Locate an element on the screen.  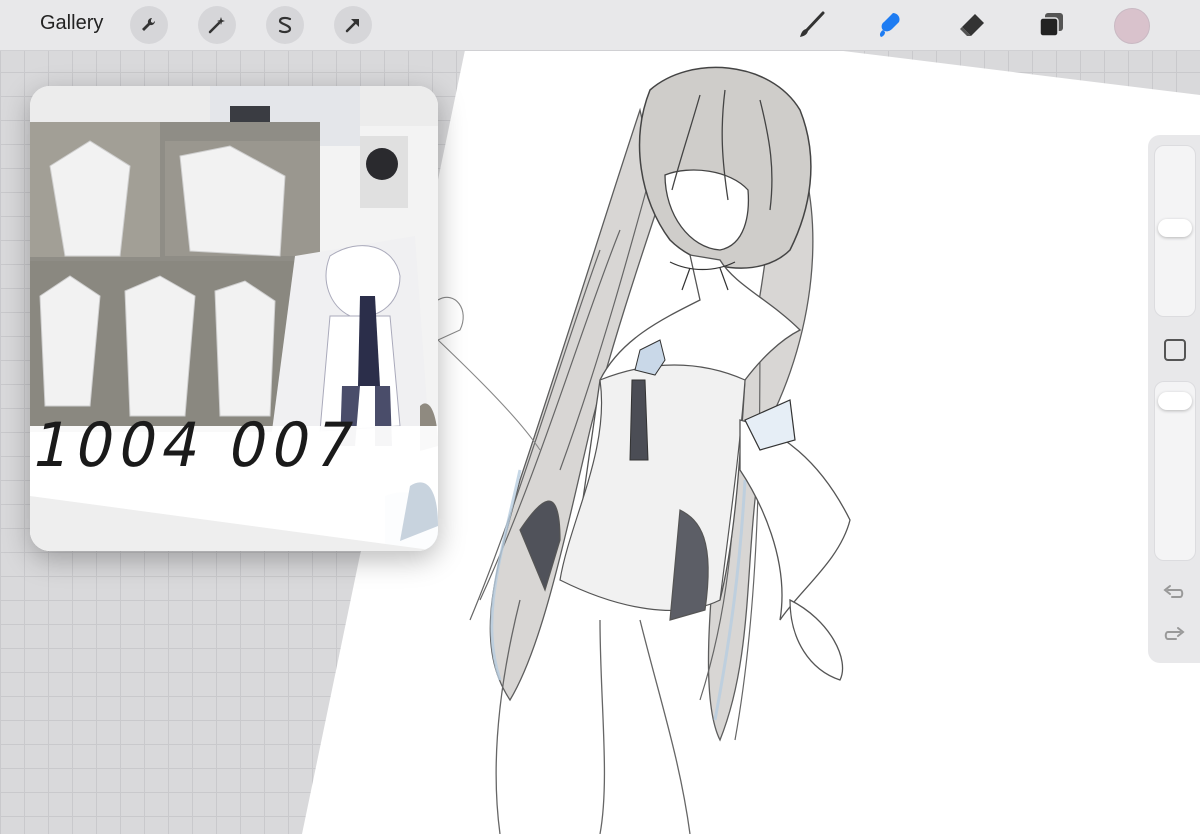
smudge-icon is located at coordinates (889, 25).